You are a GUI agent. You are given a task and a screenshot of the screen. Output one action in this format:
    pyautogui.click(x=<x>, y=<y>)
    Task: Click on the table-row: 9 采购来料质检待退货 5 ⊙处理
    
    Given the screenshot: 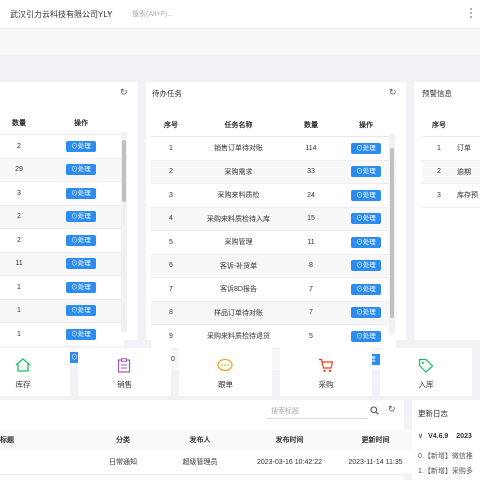 What is the action you would take?
    pyautogui.click(x=273, y=336)
    